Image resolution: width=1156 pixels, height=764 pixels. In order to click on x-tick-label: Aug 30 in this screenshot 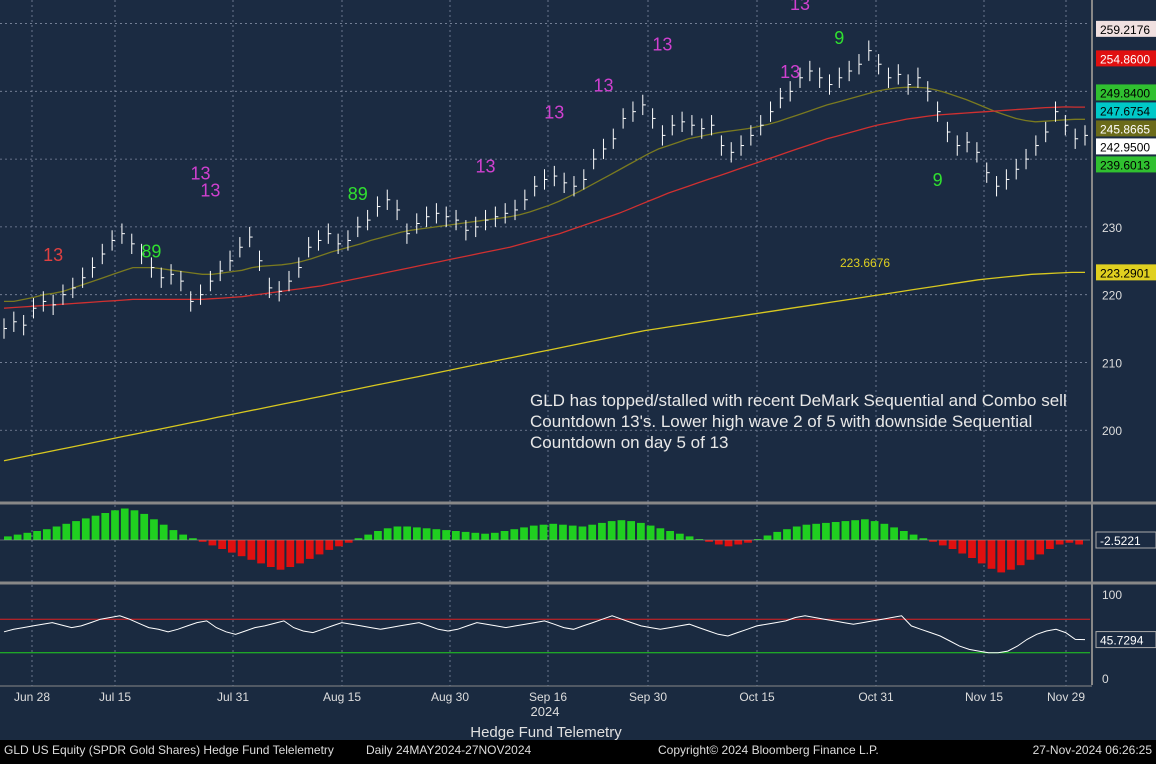, I will do `click(450, 697)`.